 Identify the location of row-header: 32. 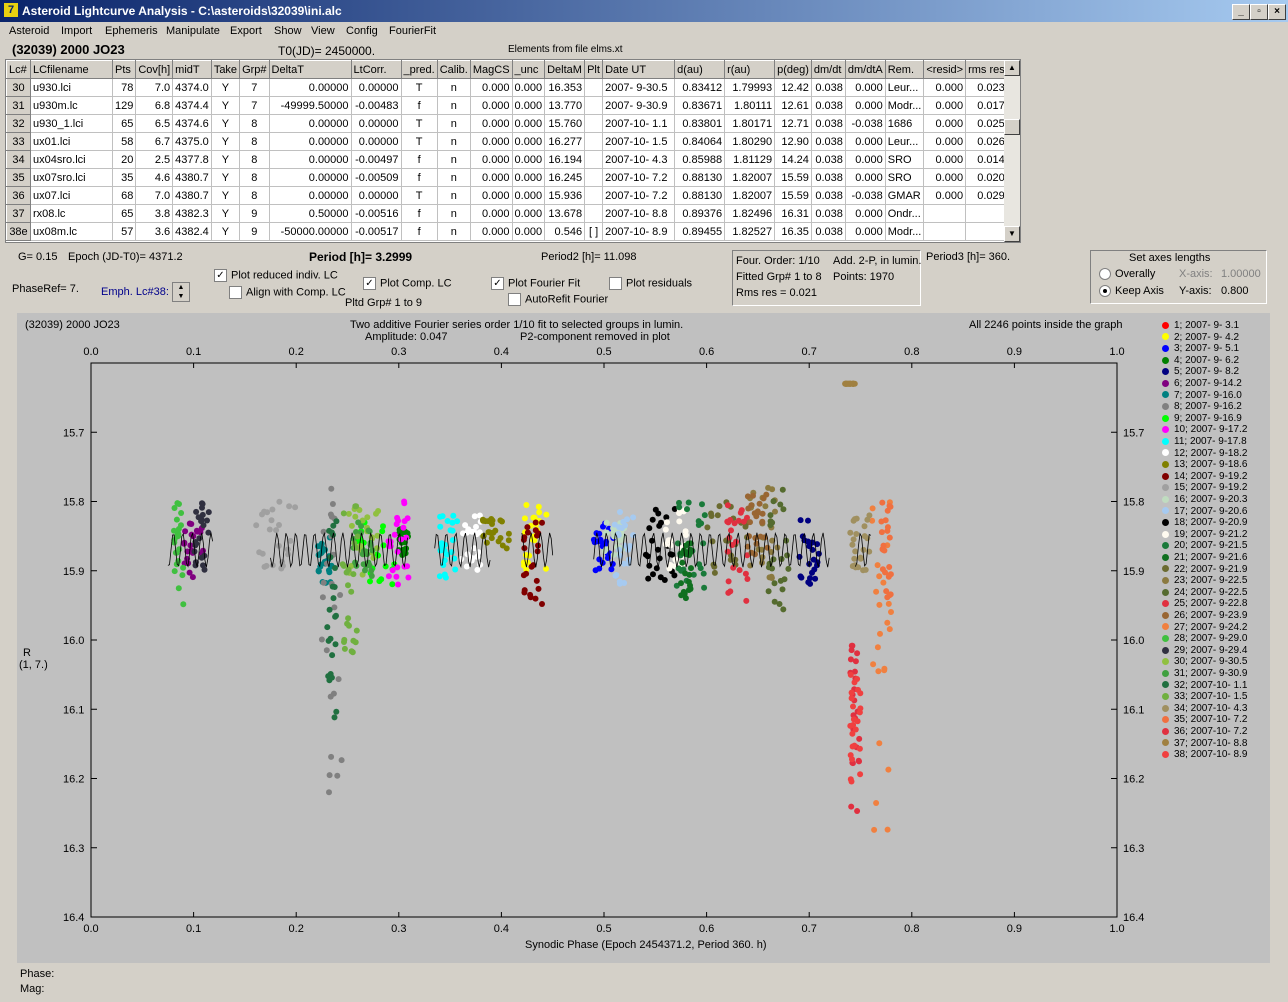
(18, 123).